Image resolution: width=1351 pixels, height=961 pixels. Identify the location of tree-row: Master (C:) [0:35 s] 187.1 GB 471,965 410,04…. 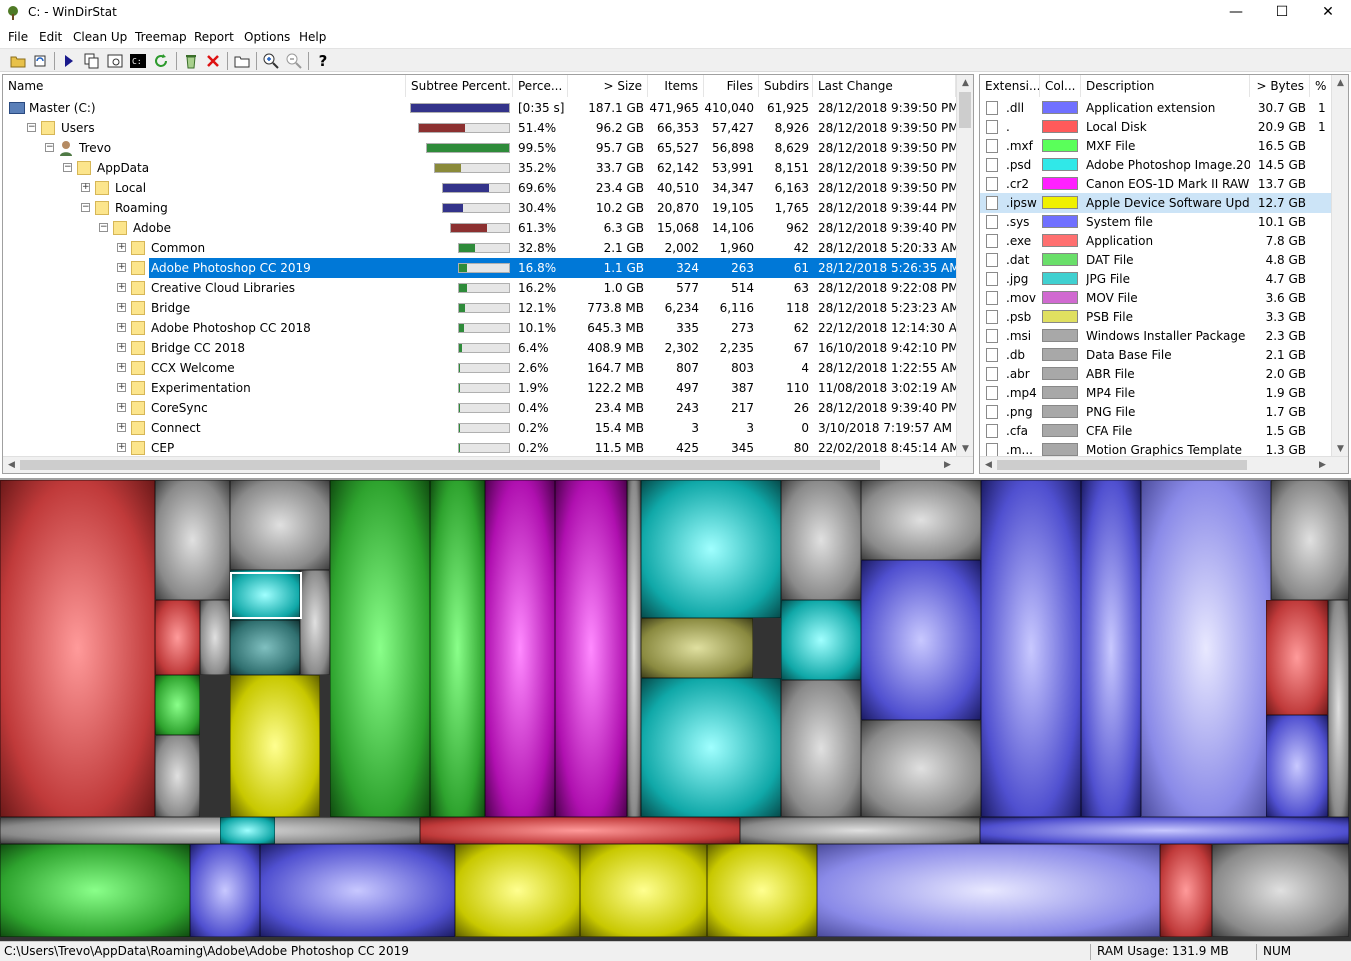
(479, 108).